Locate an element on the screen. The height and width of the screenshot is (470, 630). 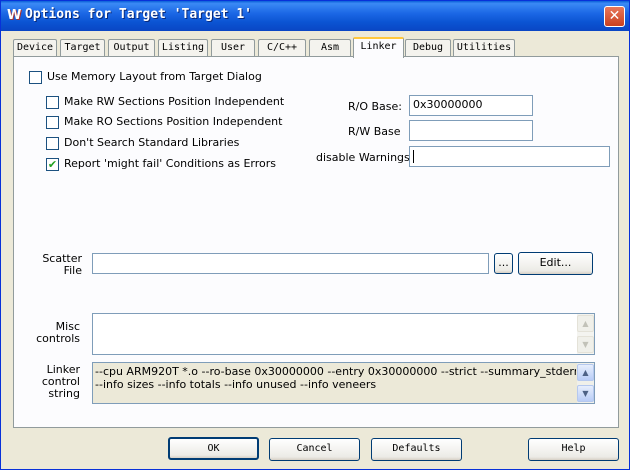
defaults-button: Defaults is located at coordinates (416, 449).